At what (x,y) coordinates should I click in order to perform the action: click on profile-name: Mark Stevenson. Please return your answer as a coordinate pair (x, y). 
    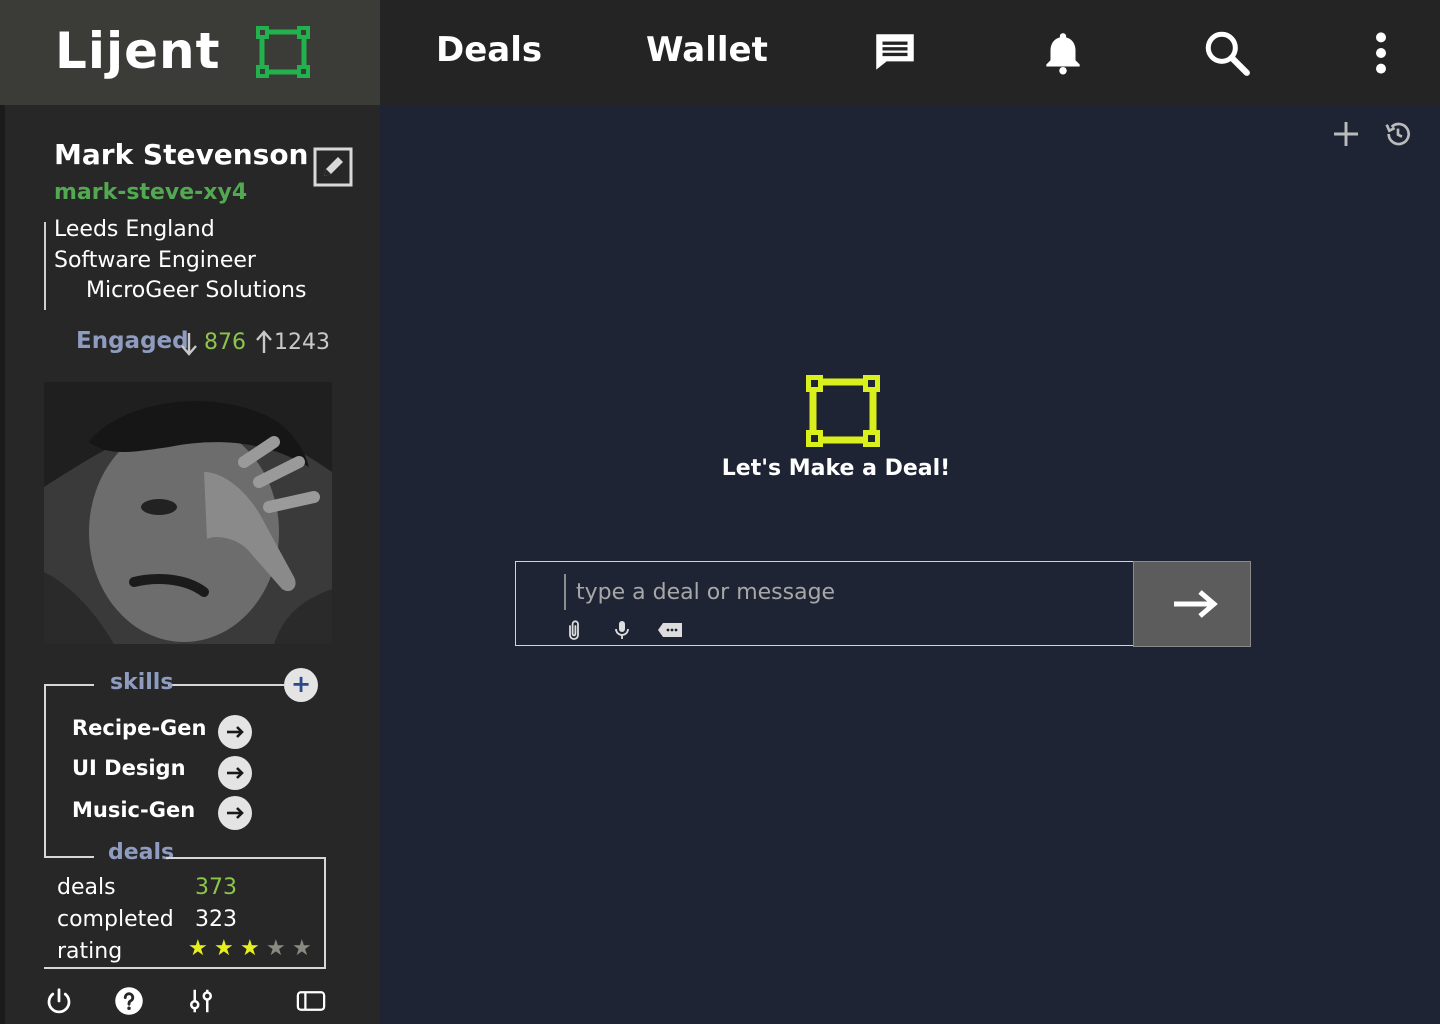
    Looking at the image, I should click on (181, 154).